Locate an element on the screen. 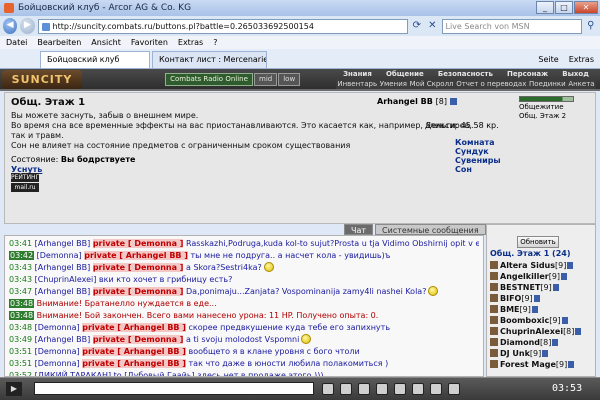 The image size is (600, 400). menu-communication: Общение is located at coordinates (405, 74).